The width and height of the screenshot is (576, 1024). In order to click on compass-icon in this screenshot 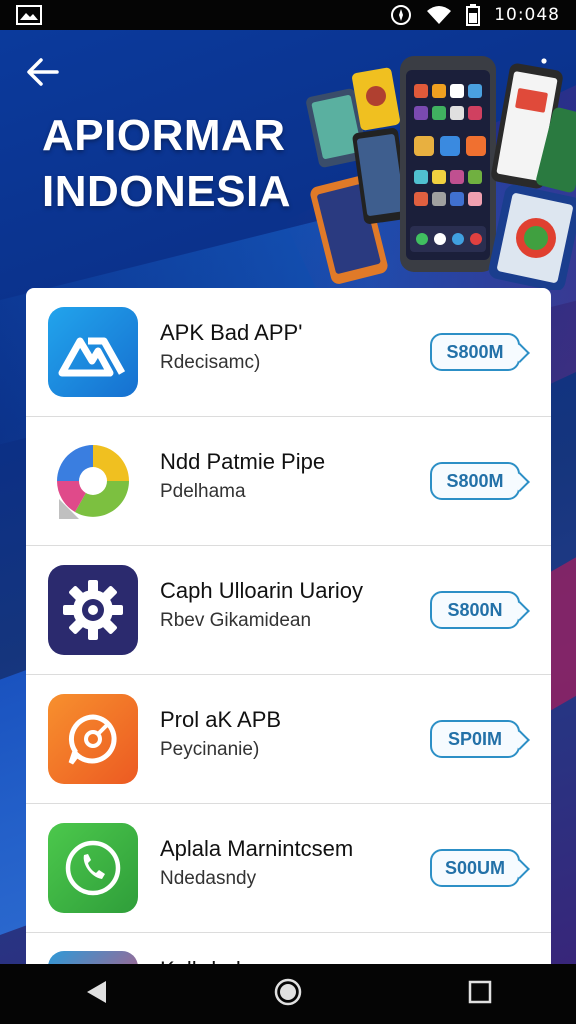, I will do `click(401, 15)`.